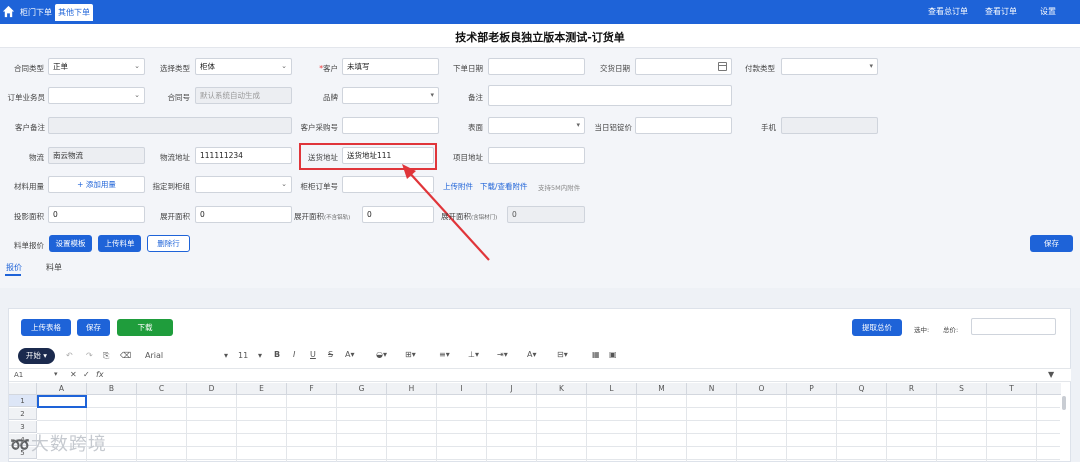 This screenshot has height=462, width=1080. Describe the element at coordinates (46, 327) in the screenshot. I see `upload-table-button: 上传表格` at that location.